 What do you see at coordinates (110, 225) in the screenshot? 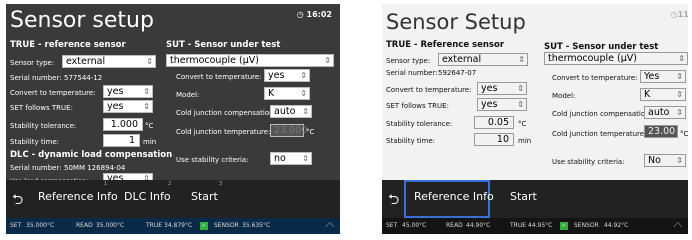
I see `status-read-value: 35.000°C` at bounding box center [110, 225].